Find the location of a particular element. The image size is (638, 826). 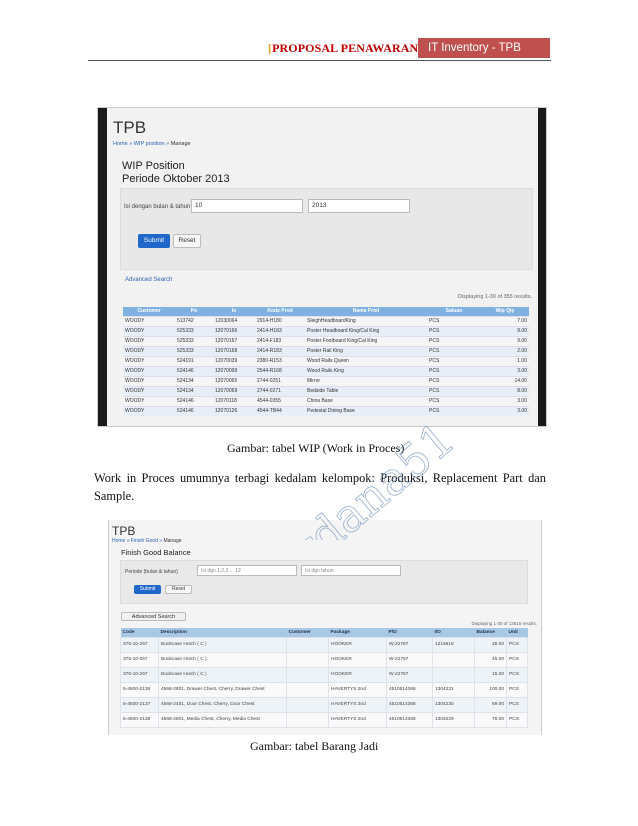

table-cell: 4510514366 is located at coordinates (409, 689).